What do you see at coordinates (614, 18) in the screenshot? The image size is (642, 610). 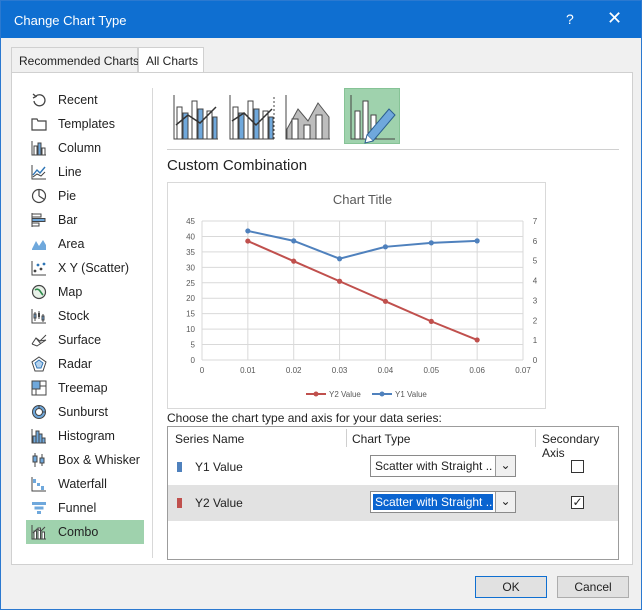 I see `close-button: ✕` at bounding box center [614, 18].